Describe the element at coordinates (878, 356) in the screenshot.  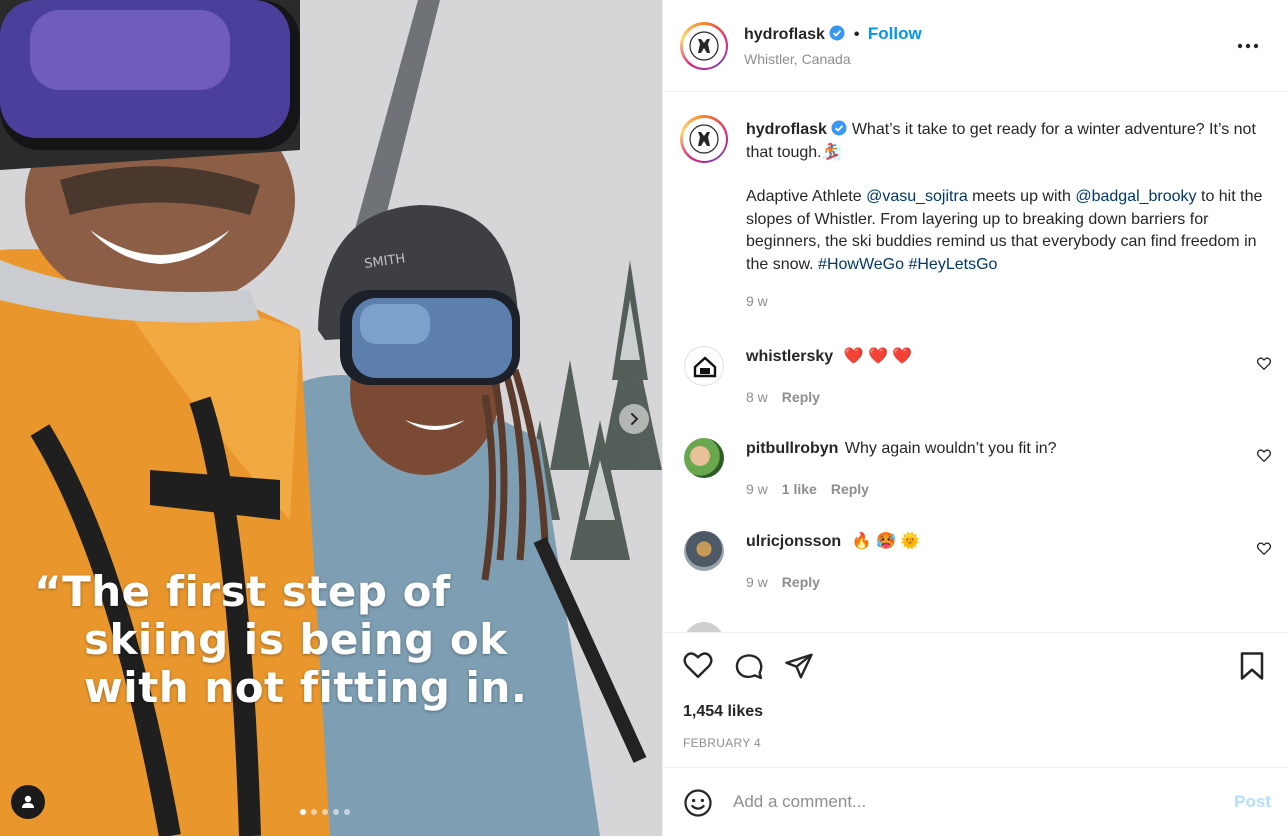
I see `comment-text: ❤️ ❤️ ❤️` at that location.